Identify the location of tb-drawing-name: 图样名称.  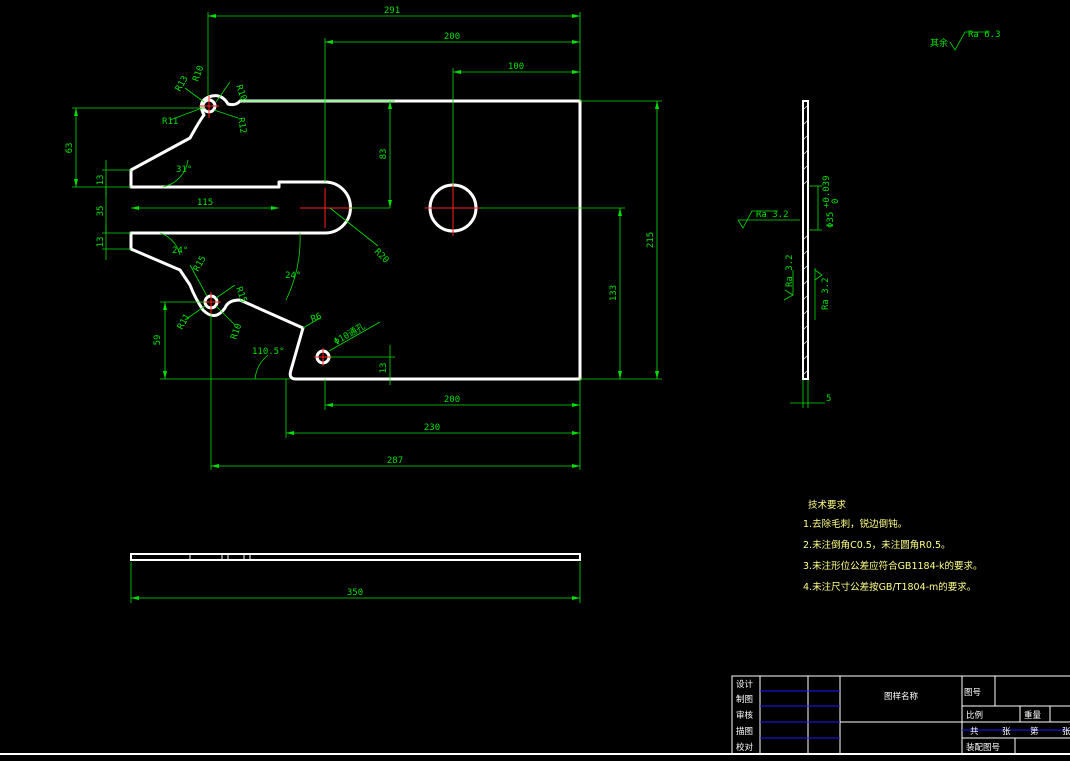
(901, 696).